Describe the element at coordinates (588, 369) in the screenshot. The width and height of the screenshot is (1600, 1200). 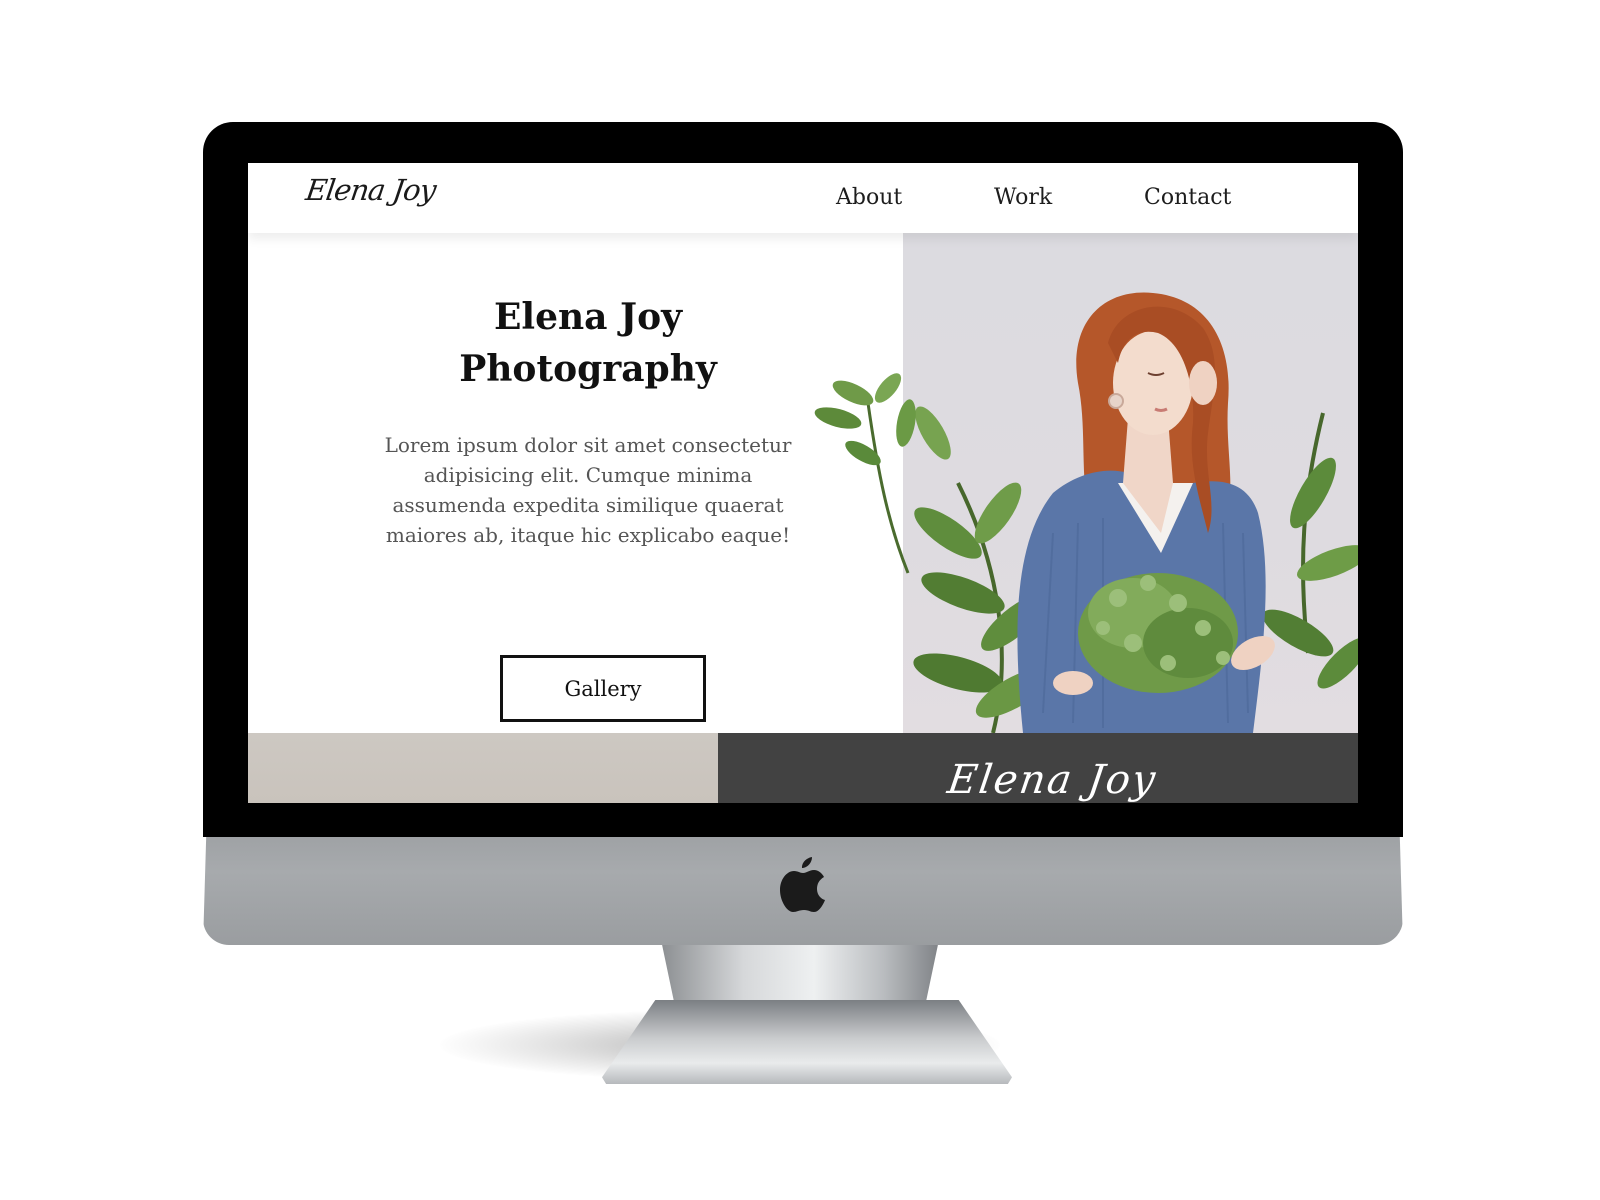
I see `hero-title-line2: Photography` at that location.